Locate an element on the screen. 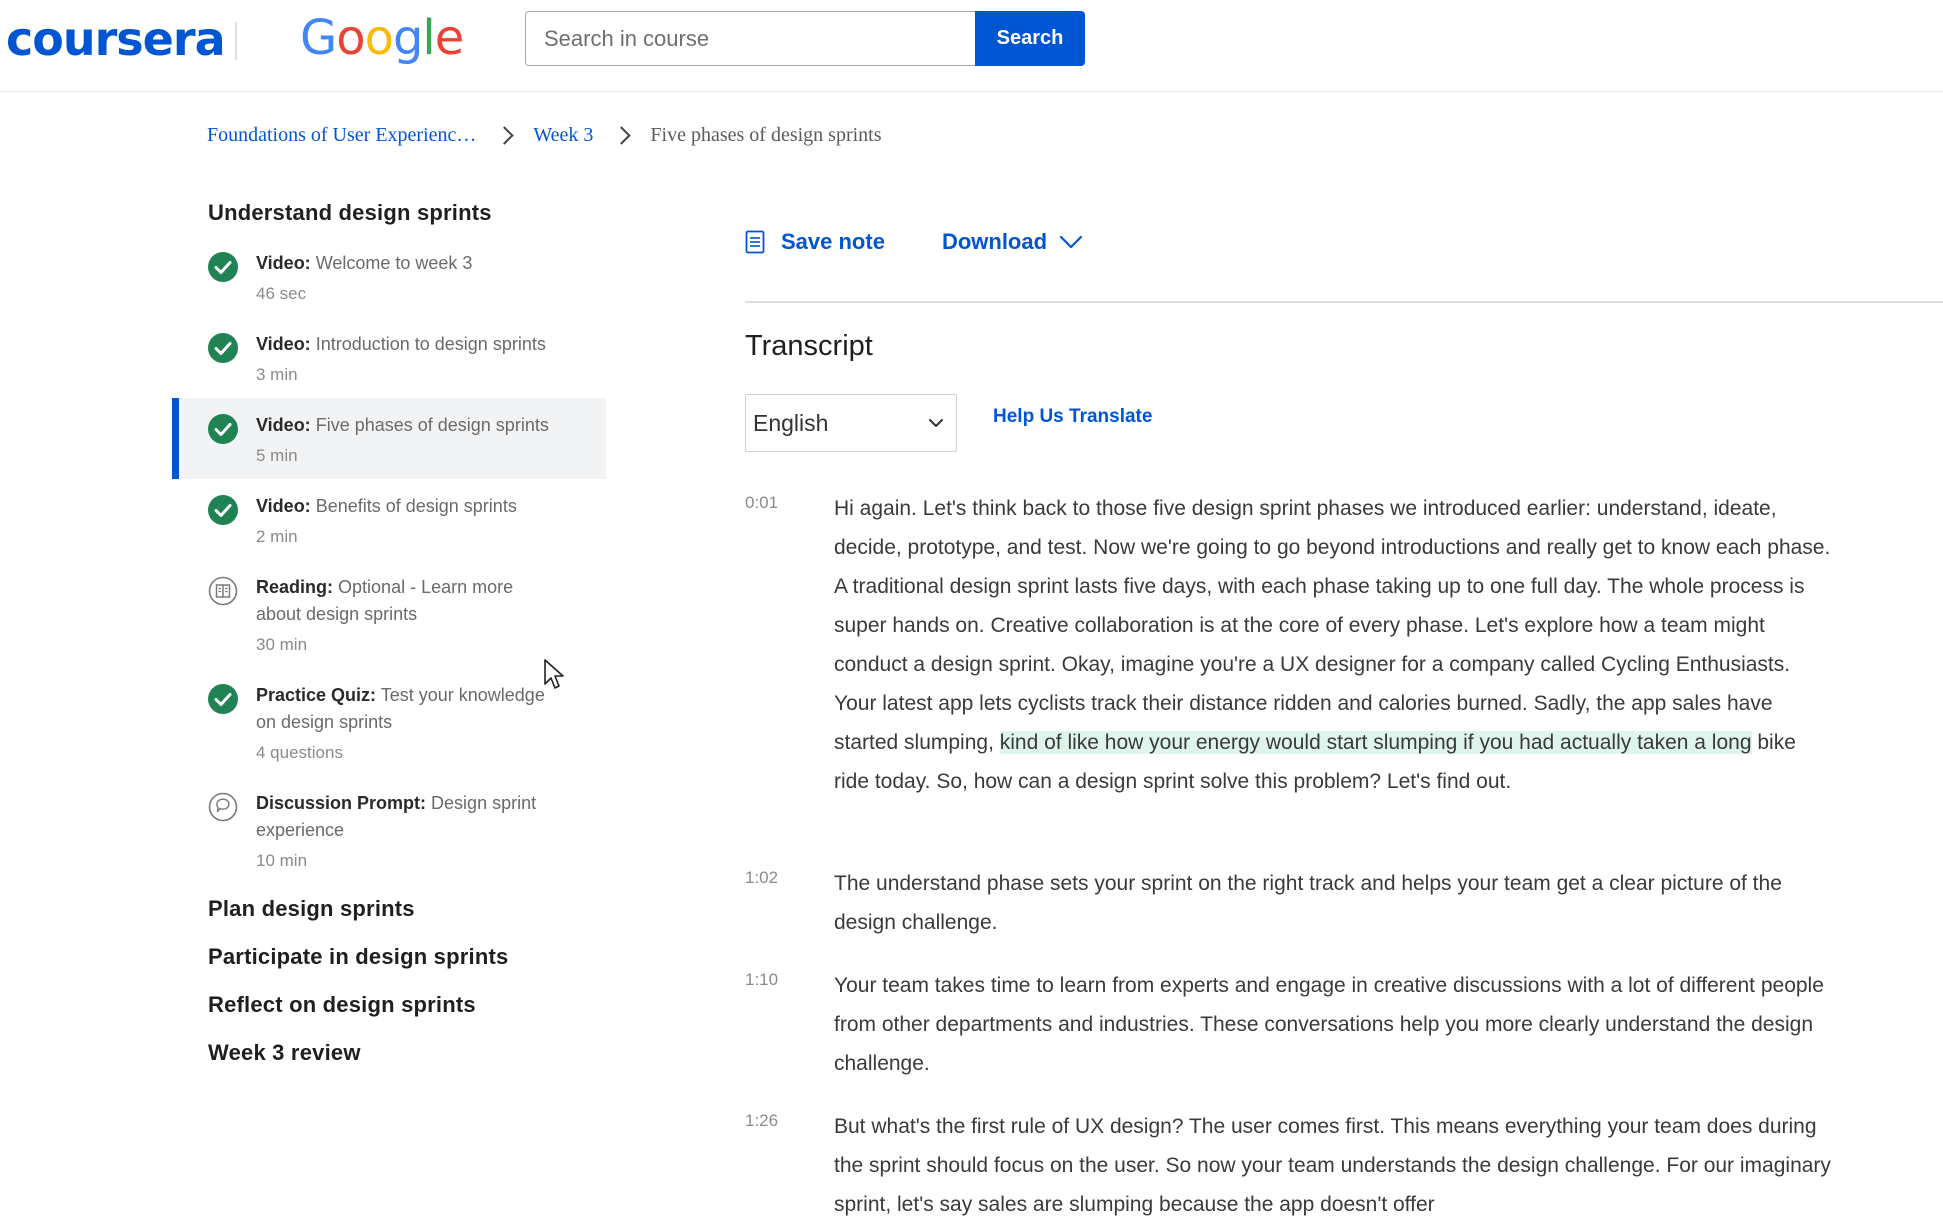 The width and height of the screenshot is (1943, 1226). lesson-name: Introduction to design sprints is located at coordinates (430, 344).